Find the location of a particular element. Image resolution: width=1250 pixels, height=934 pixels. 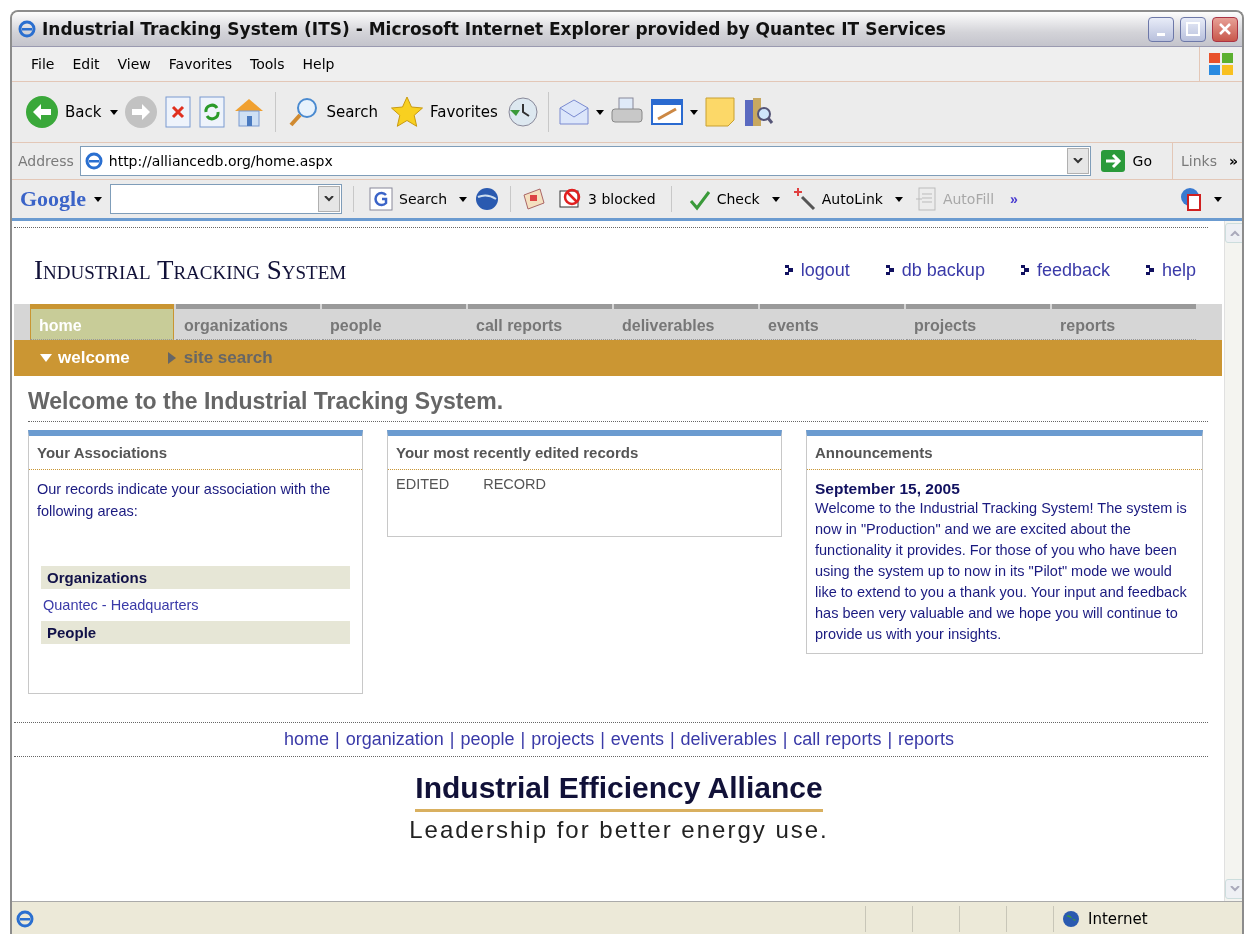

menu-item: Help is located at coordinates (318, 64).